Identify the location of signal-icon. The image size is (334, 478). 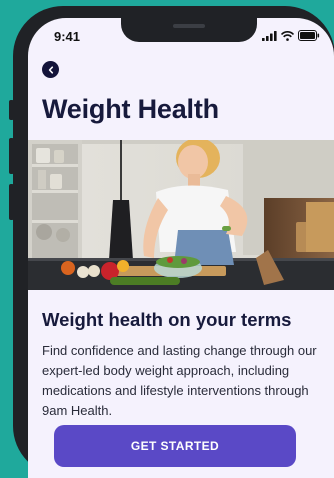
(269, 35).